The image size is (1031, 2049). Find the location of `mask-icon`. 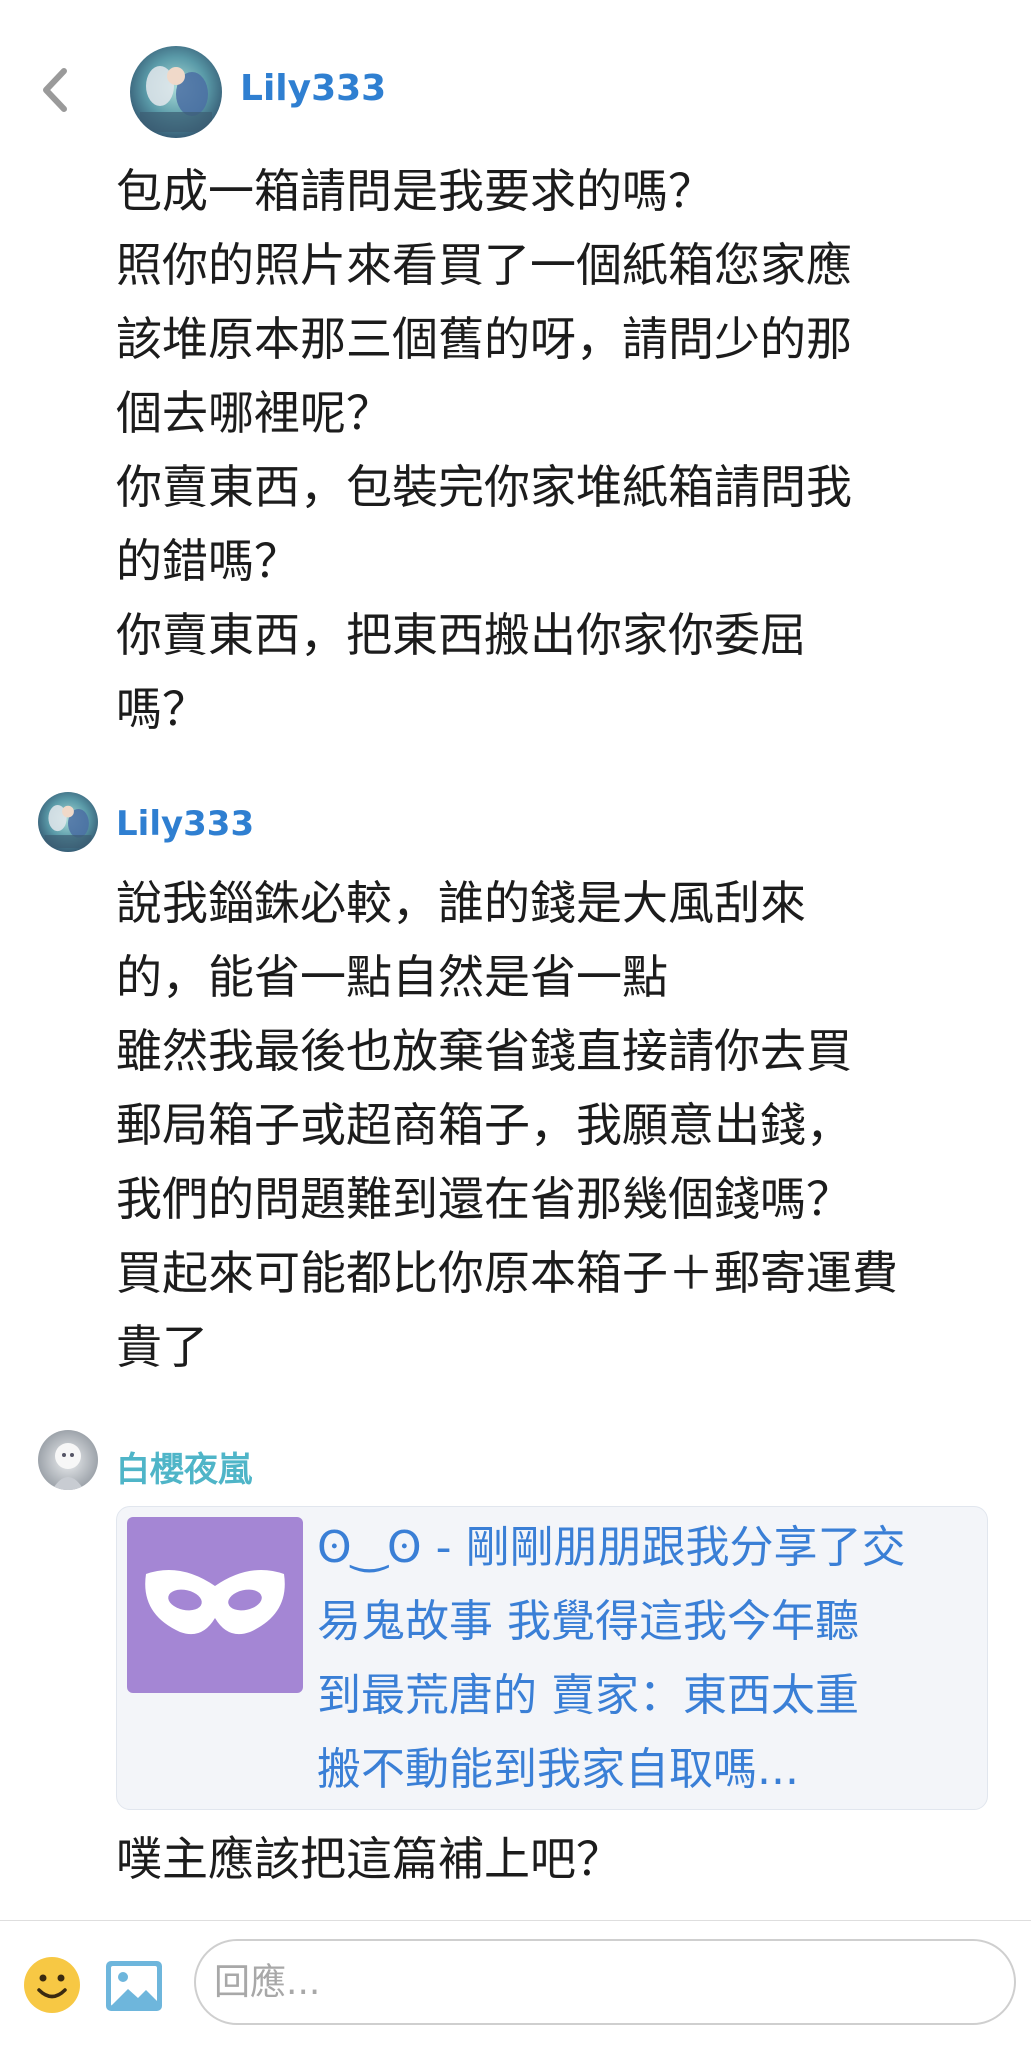

mask-icon is located at coordinates (215, 1605).